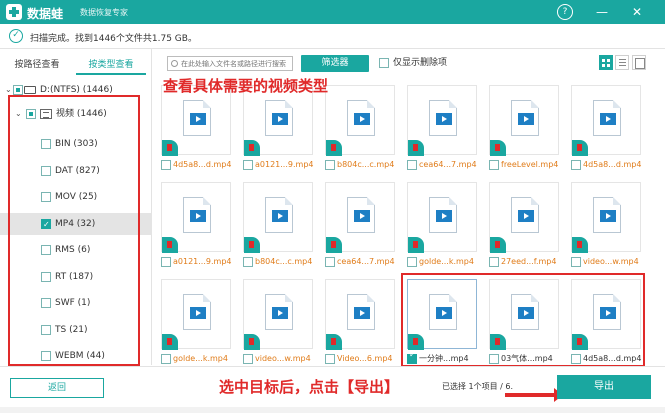  I want to click on search-box, so click(230, 63).